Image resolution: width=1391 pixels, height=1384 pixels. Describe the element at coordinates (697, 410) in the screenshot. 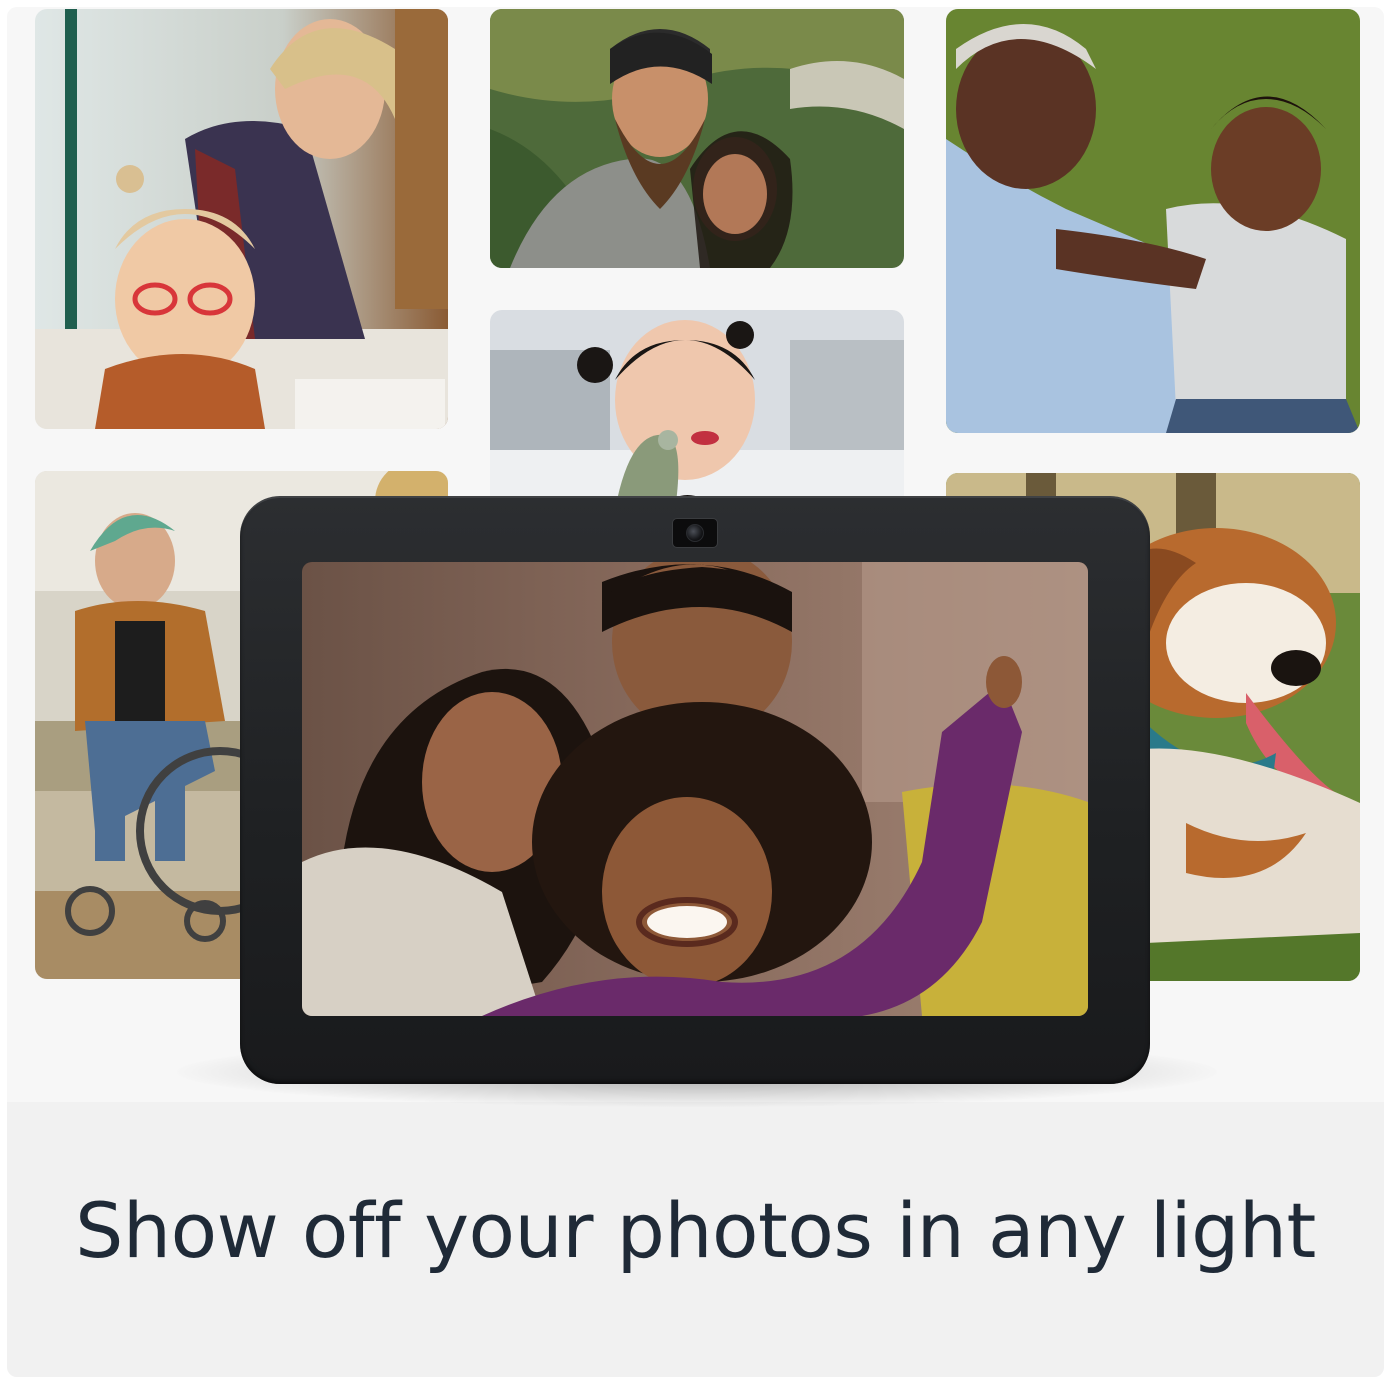

I see `photo-woman-with-parrot` at that location.